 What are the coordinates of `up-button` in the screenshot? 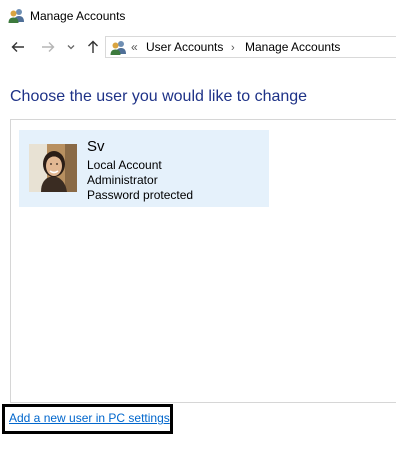 It's located at (93, 47).